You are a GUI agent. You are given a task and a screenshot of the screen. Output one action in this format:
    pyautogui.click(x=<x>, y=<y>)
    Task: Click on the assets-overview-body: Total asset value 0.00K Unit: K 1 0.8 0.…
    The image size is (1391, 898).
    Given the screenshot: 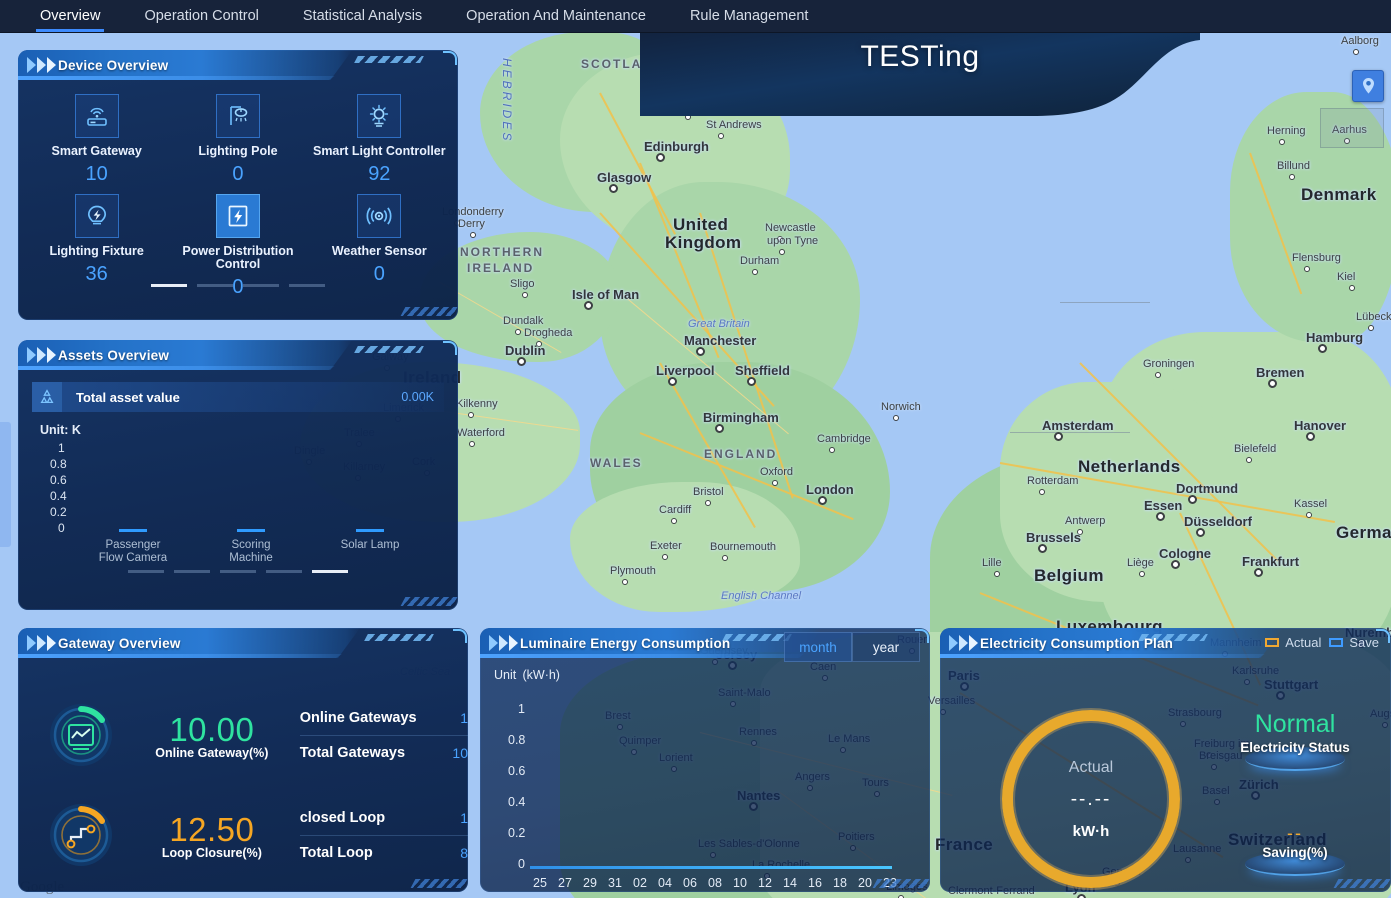 What is the action you would take?
    pyautogui.click(x=238, y=485)
    